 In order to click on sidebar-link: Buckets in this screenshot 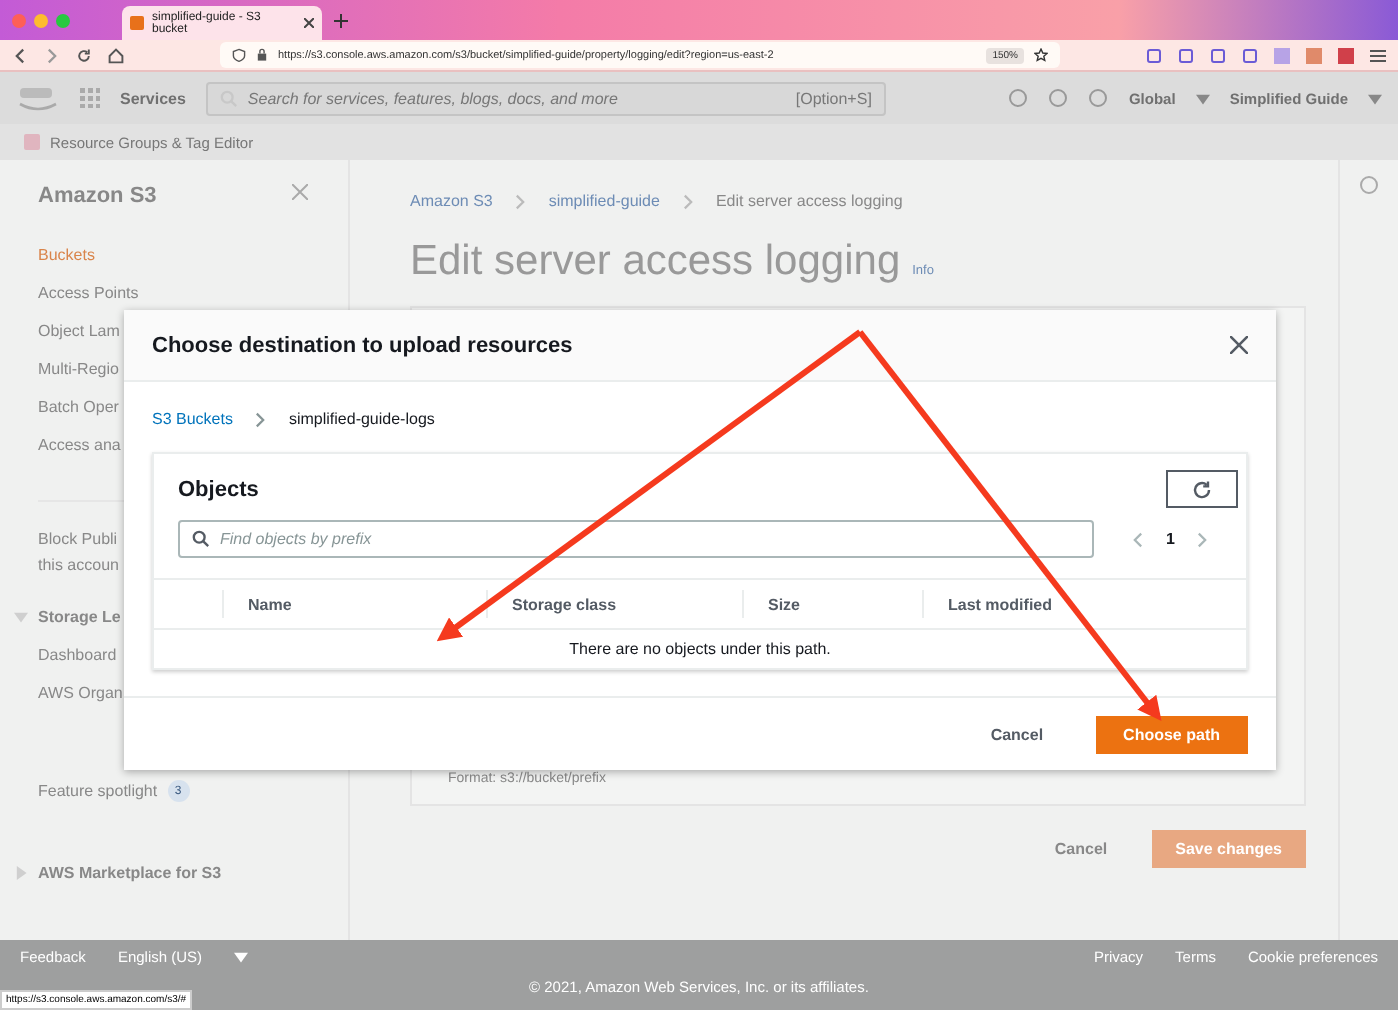, I will do `click(193, 255)`.